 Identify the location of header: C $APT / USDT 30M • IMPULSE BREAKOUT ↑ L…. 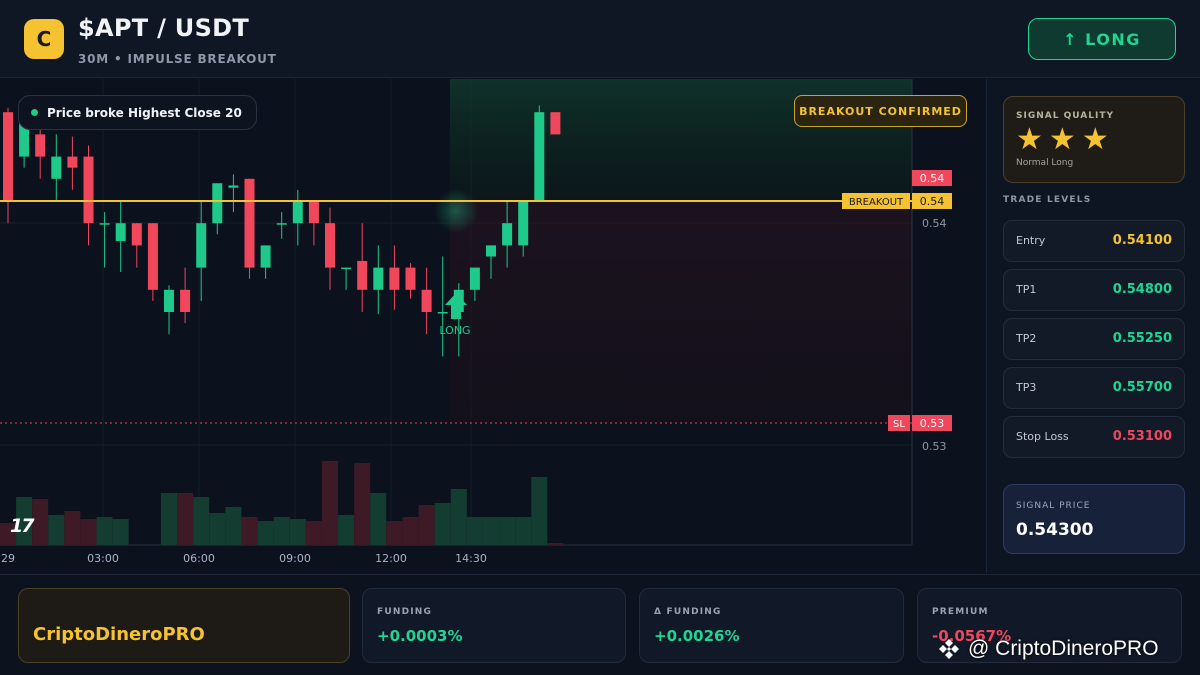
(600, 39).